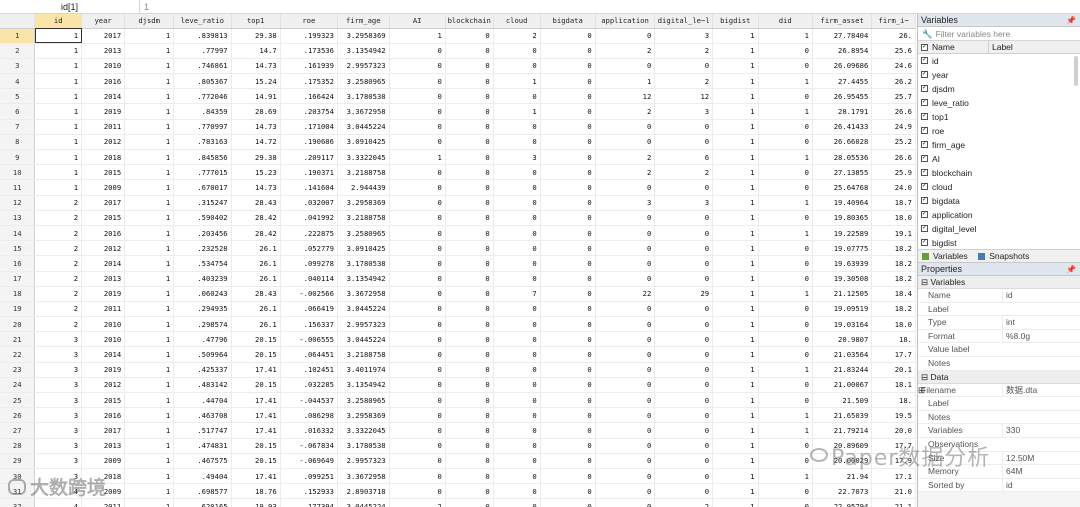  I want to click on table-cell: 19.63939, so click(842, 263).